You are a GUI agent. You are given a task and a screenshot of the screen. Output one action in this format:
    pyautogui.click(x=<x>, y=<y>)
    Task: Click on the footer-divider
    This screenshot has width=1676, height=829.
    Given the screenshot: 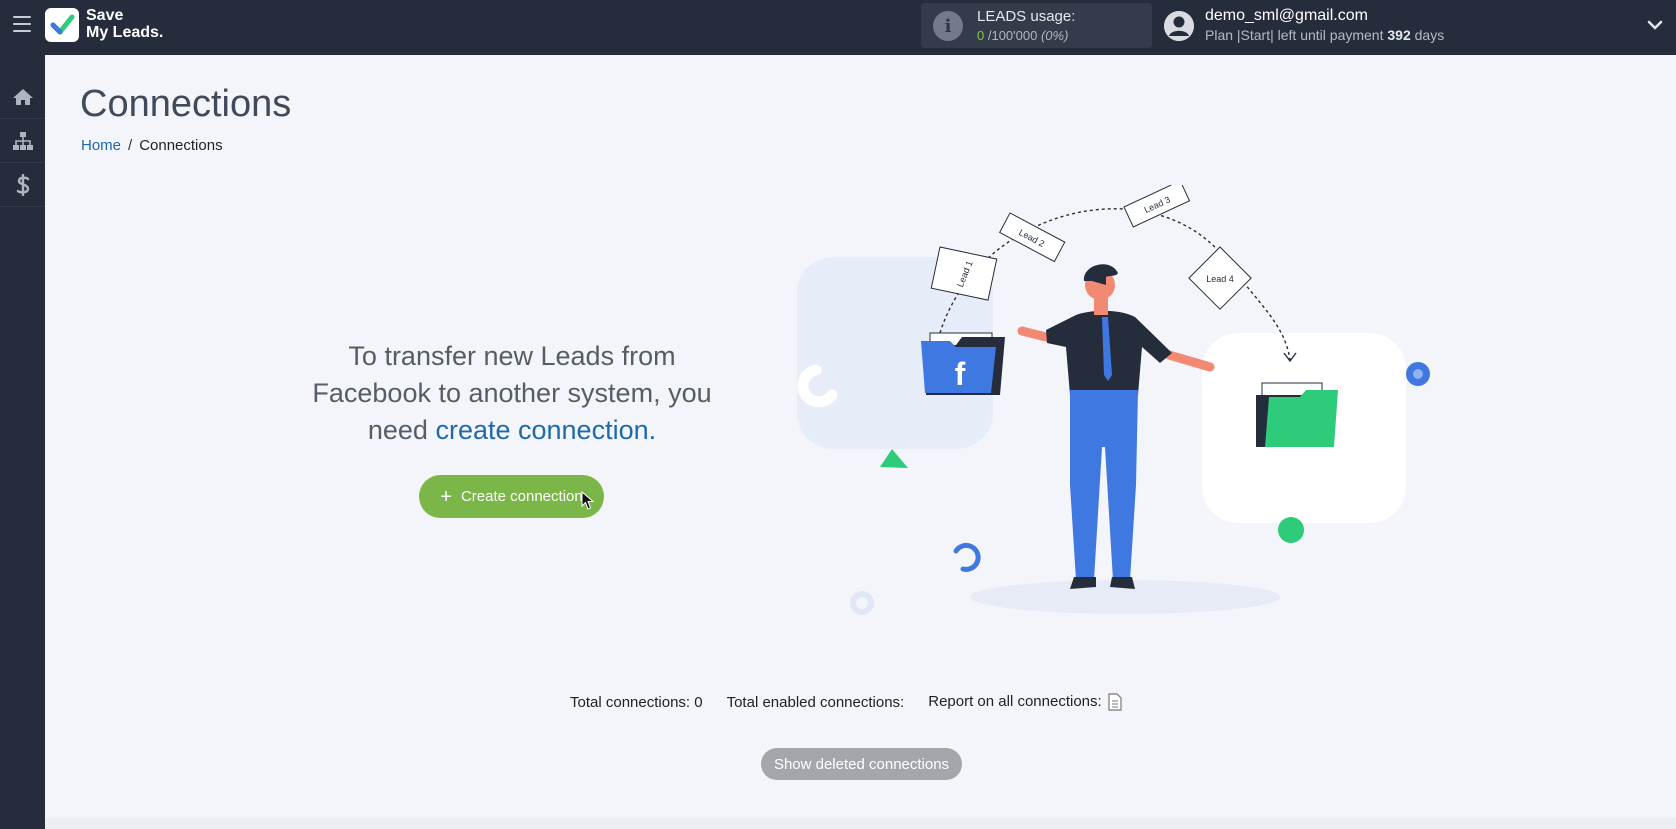 What is the action you would take?
    pyautogui.click(x=860, y=823)
    